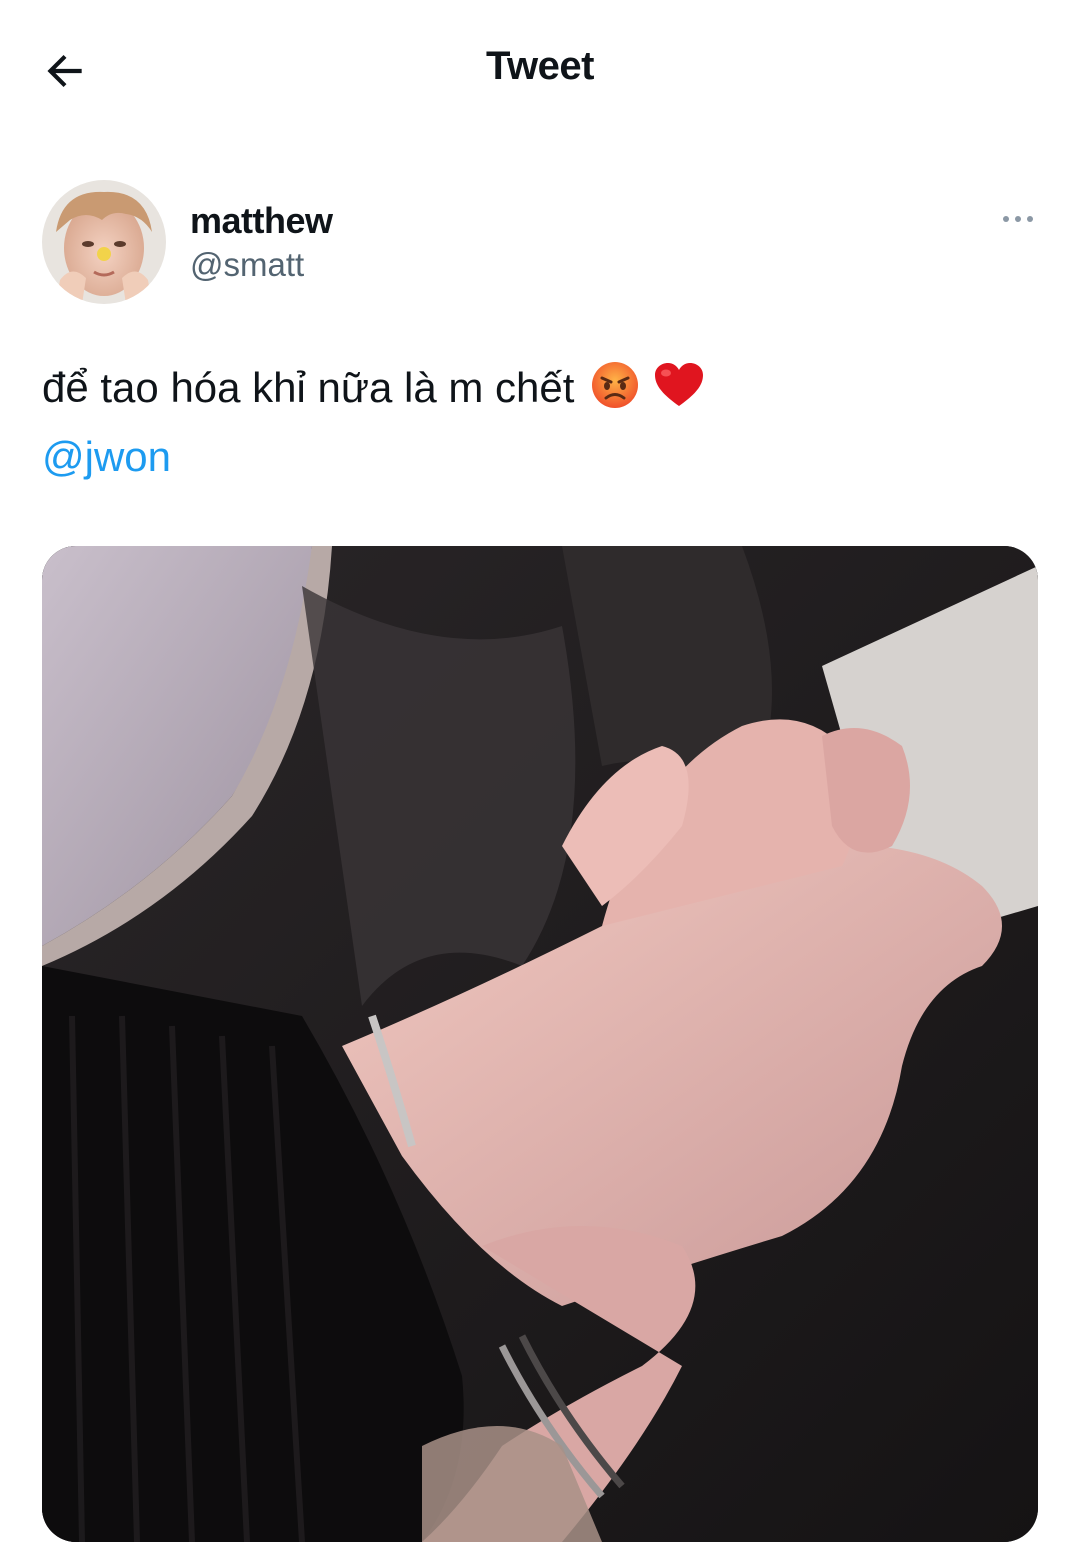 This screenshot has width=1080, height=1567. I want to click on tweet-text: để tao hóa khỉ nữa là m chết, so click(374, 391).